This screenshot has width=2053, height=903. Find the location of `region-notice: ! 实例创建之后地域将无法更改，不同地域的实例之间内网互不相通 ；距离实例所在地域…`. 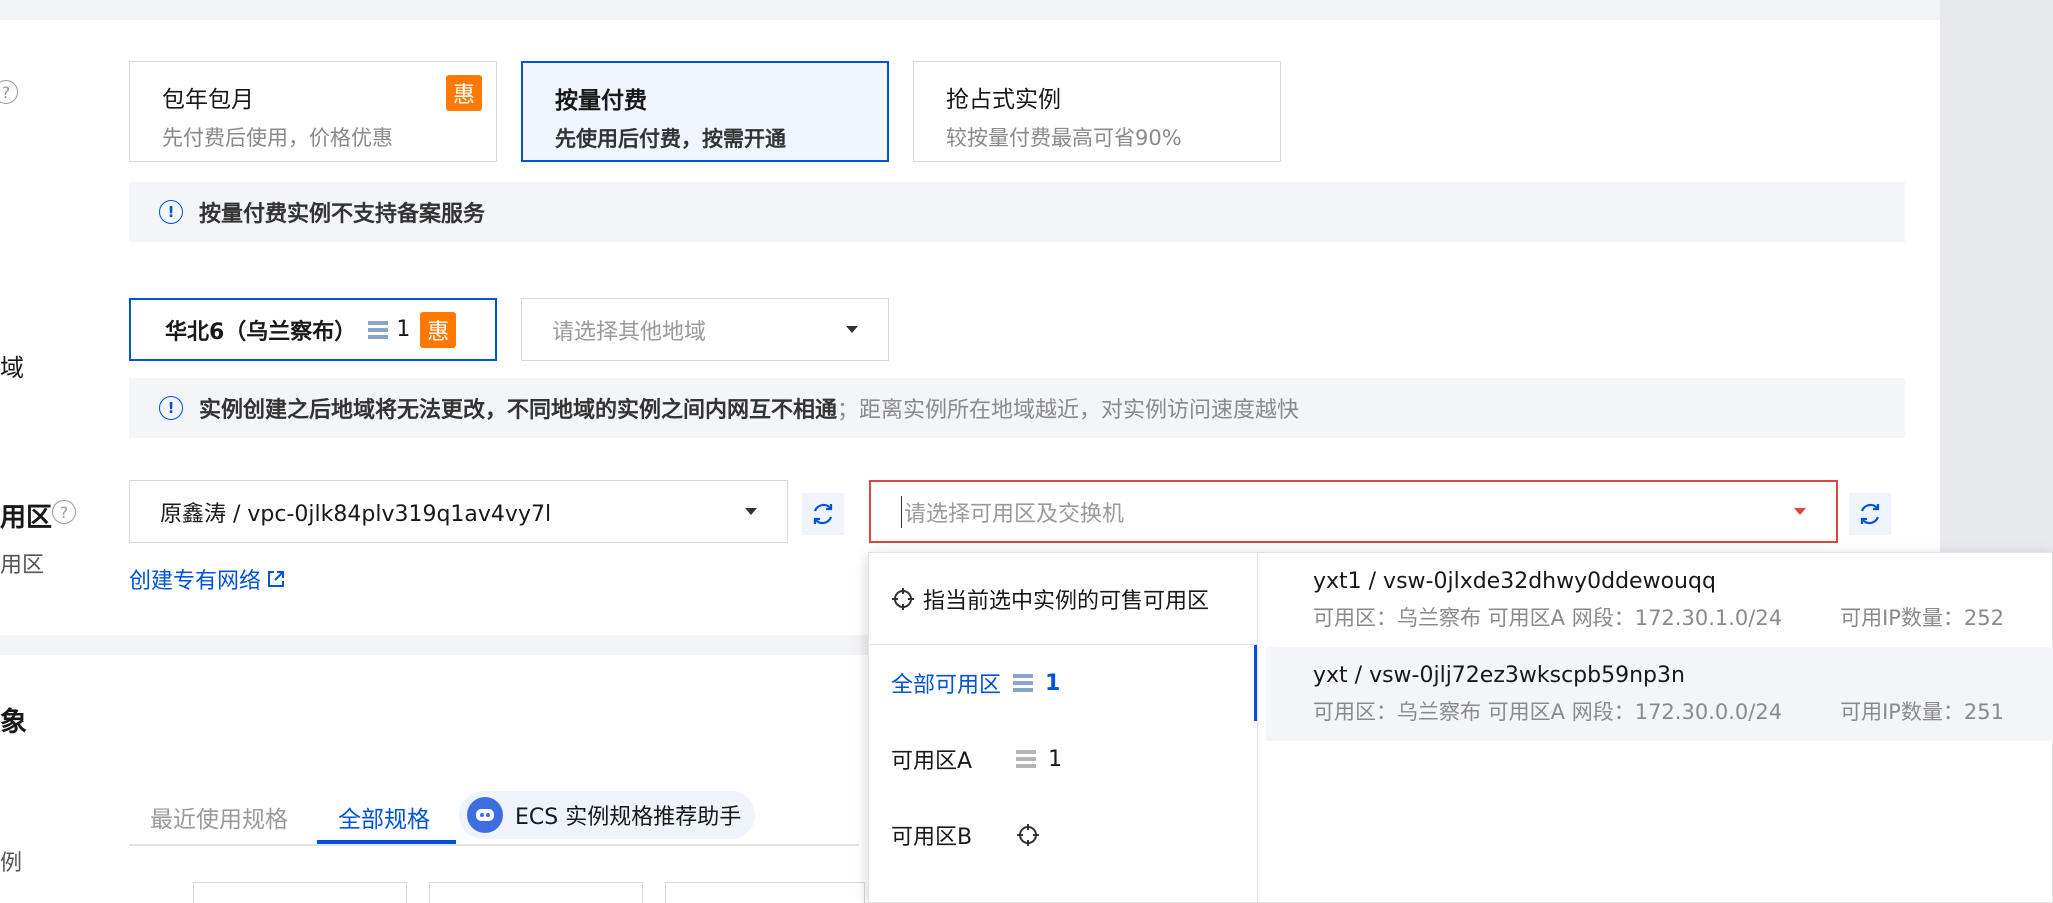

region-notice: ! 实例创建之后地域将无法更改，不同地域的实例之间内网互不相通 ；距离实例所在地域… is located at coordinates (1017, 408).